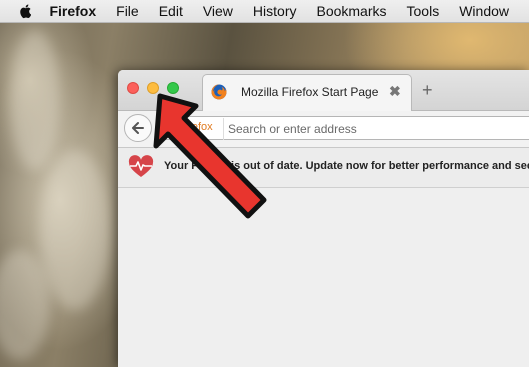 The image size is (529, 367). Describe the element at coordinates (376, 129) in the screenshot. I see `address-input` at that location.